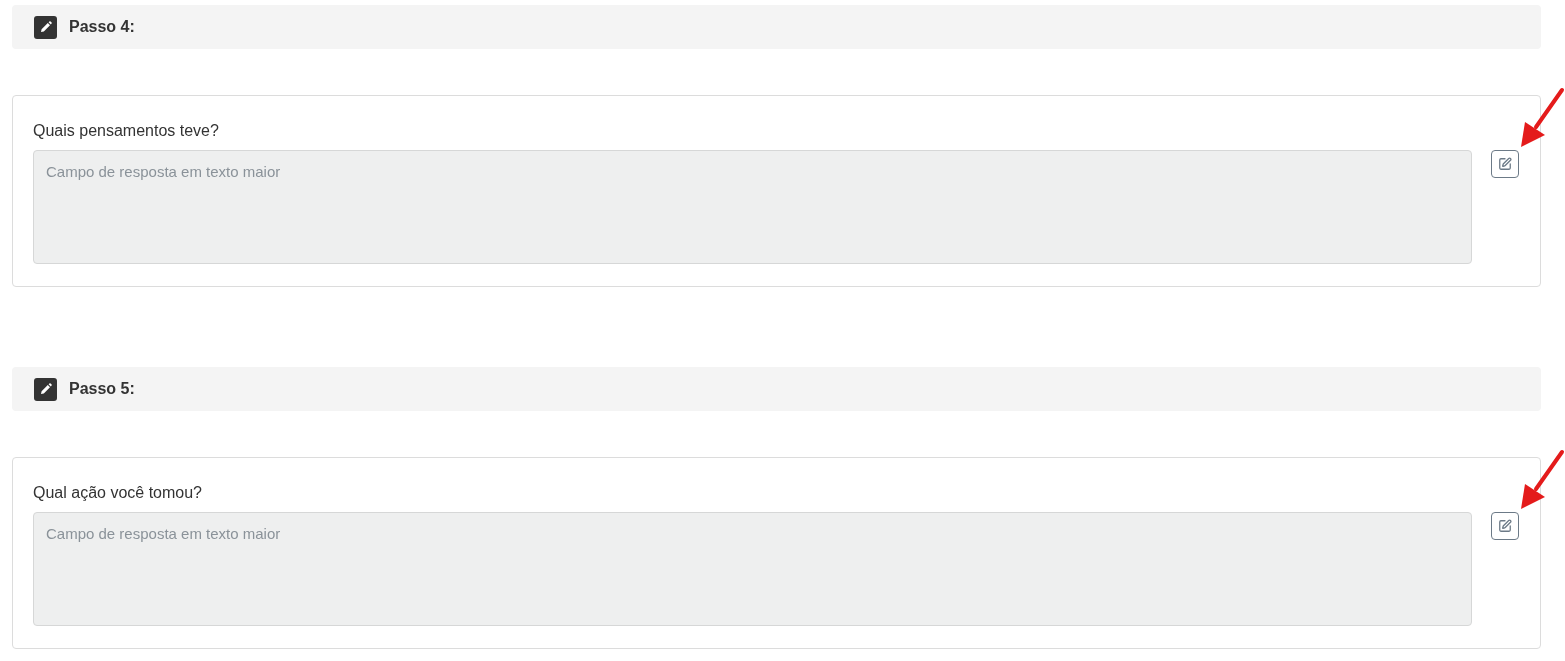 Image resolution: width=1565 pixels, height=661 pixels. What do you see at coordinates (126, 131) in the screenshot?
I see `question-label: Quais pensamentos teve?` at bounding box center [126, 131].